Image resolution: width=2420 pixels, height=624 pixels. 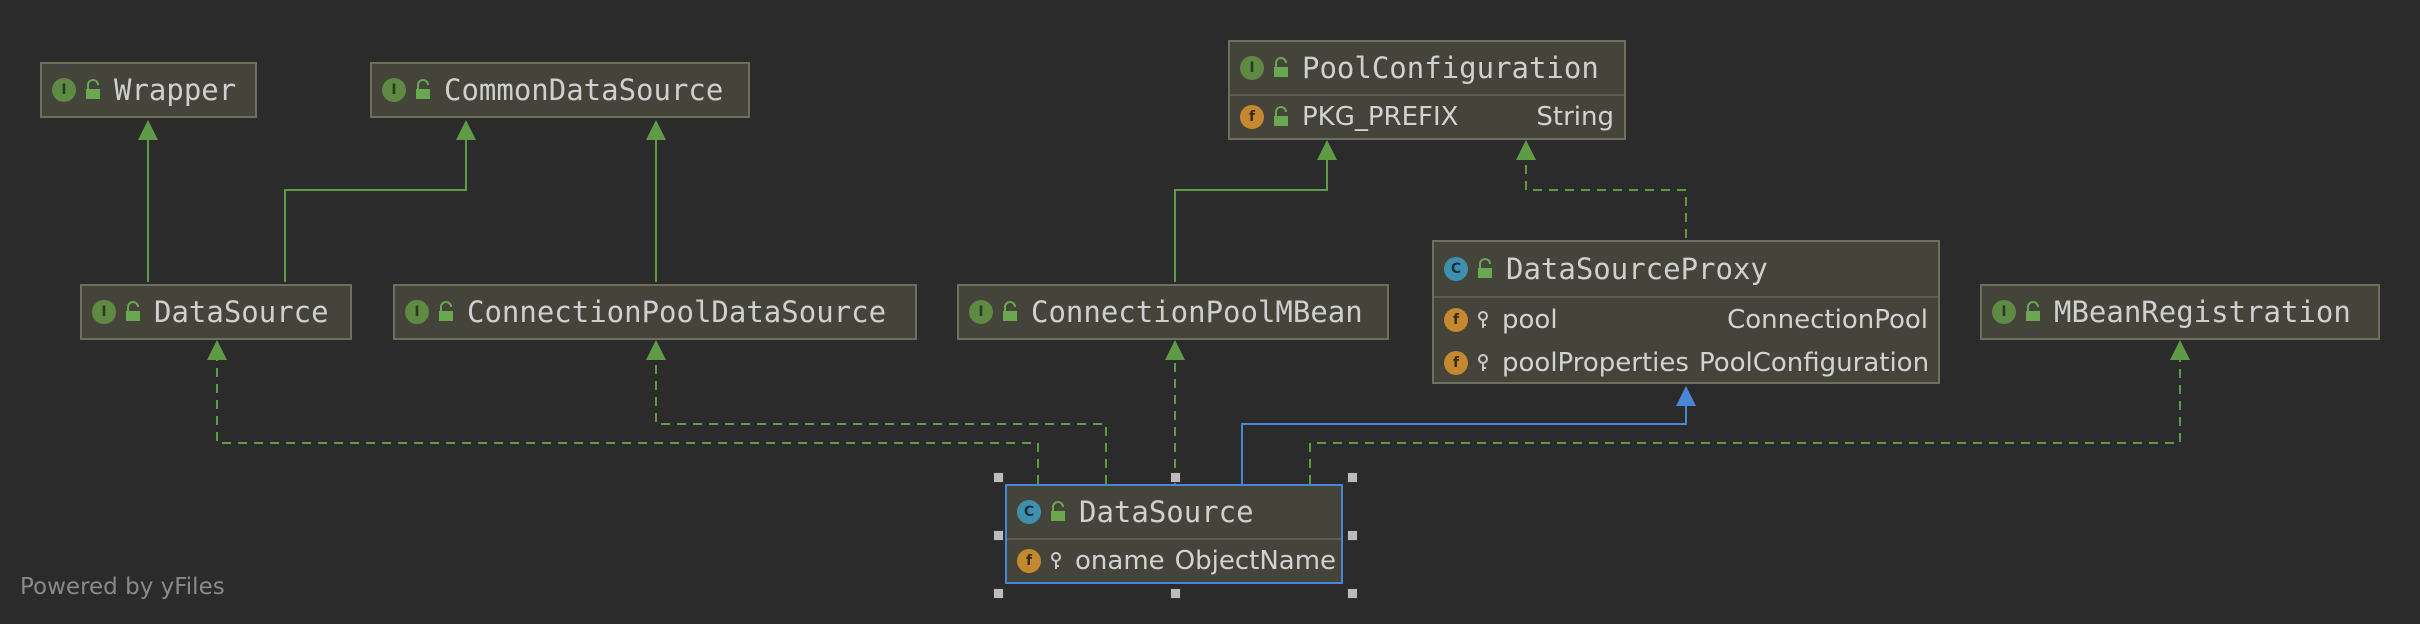 I want to click on node-mbean-registration: I MBeanRegistration, so click(x=2180, y=312).